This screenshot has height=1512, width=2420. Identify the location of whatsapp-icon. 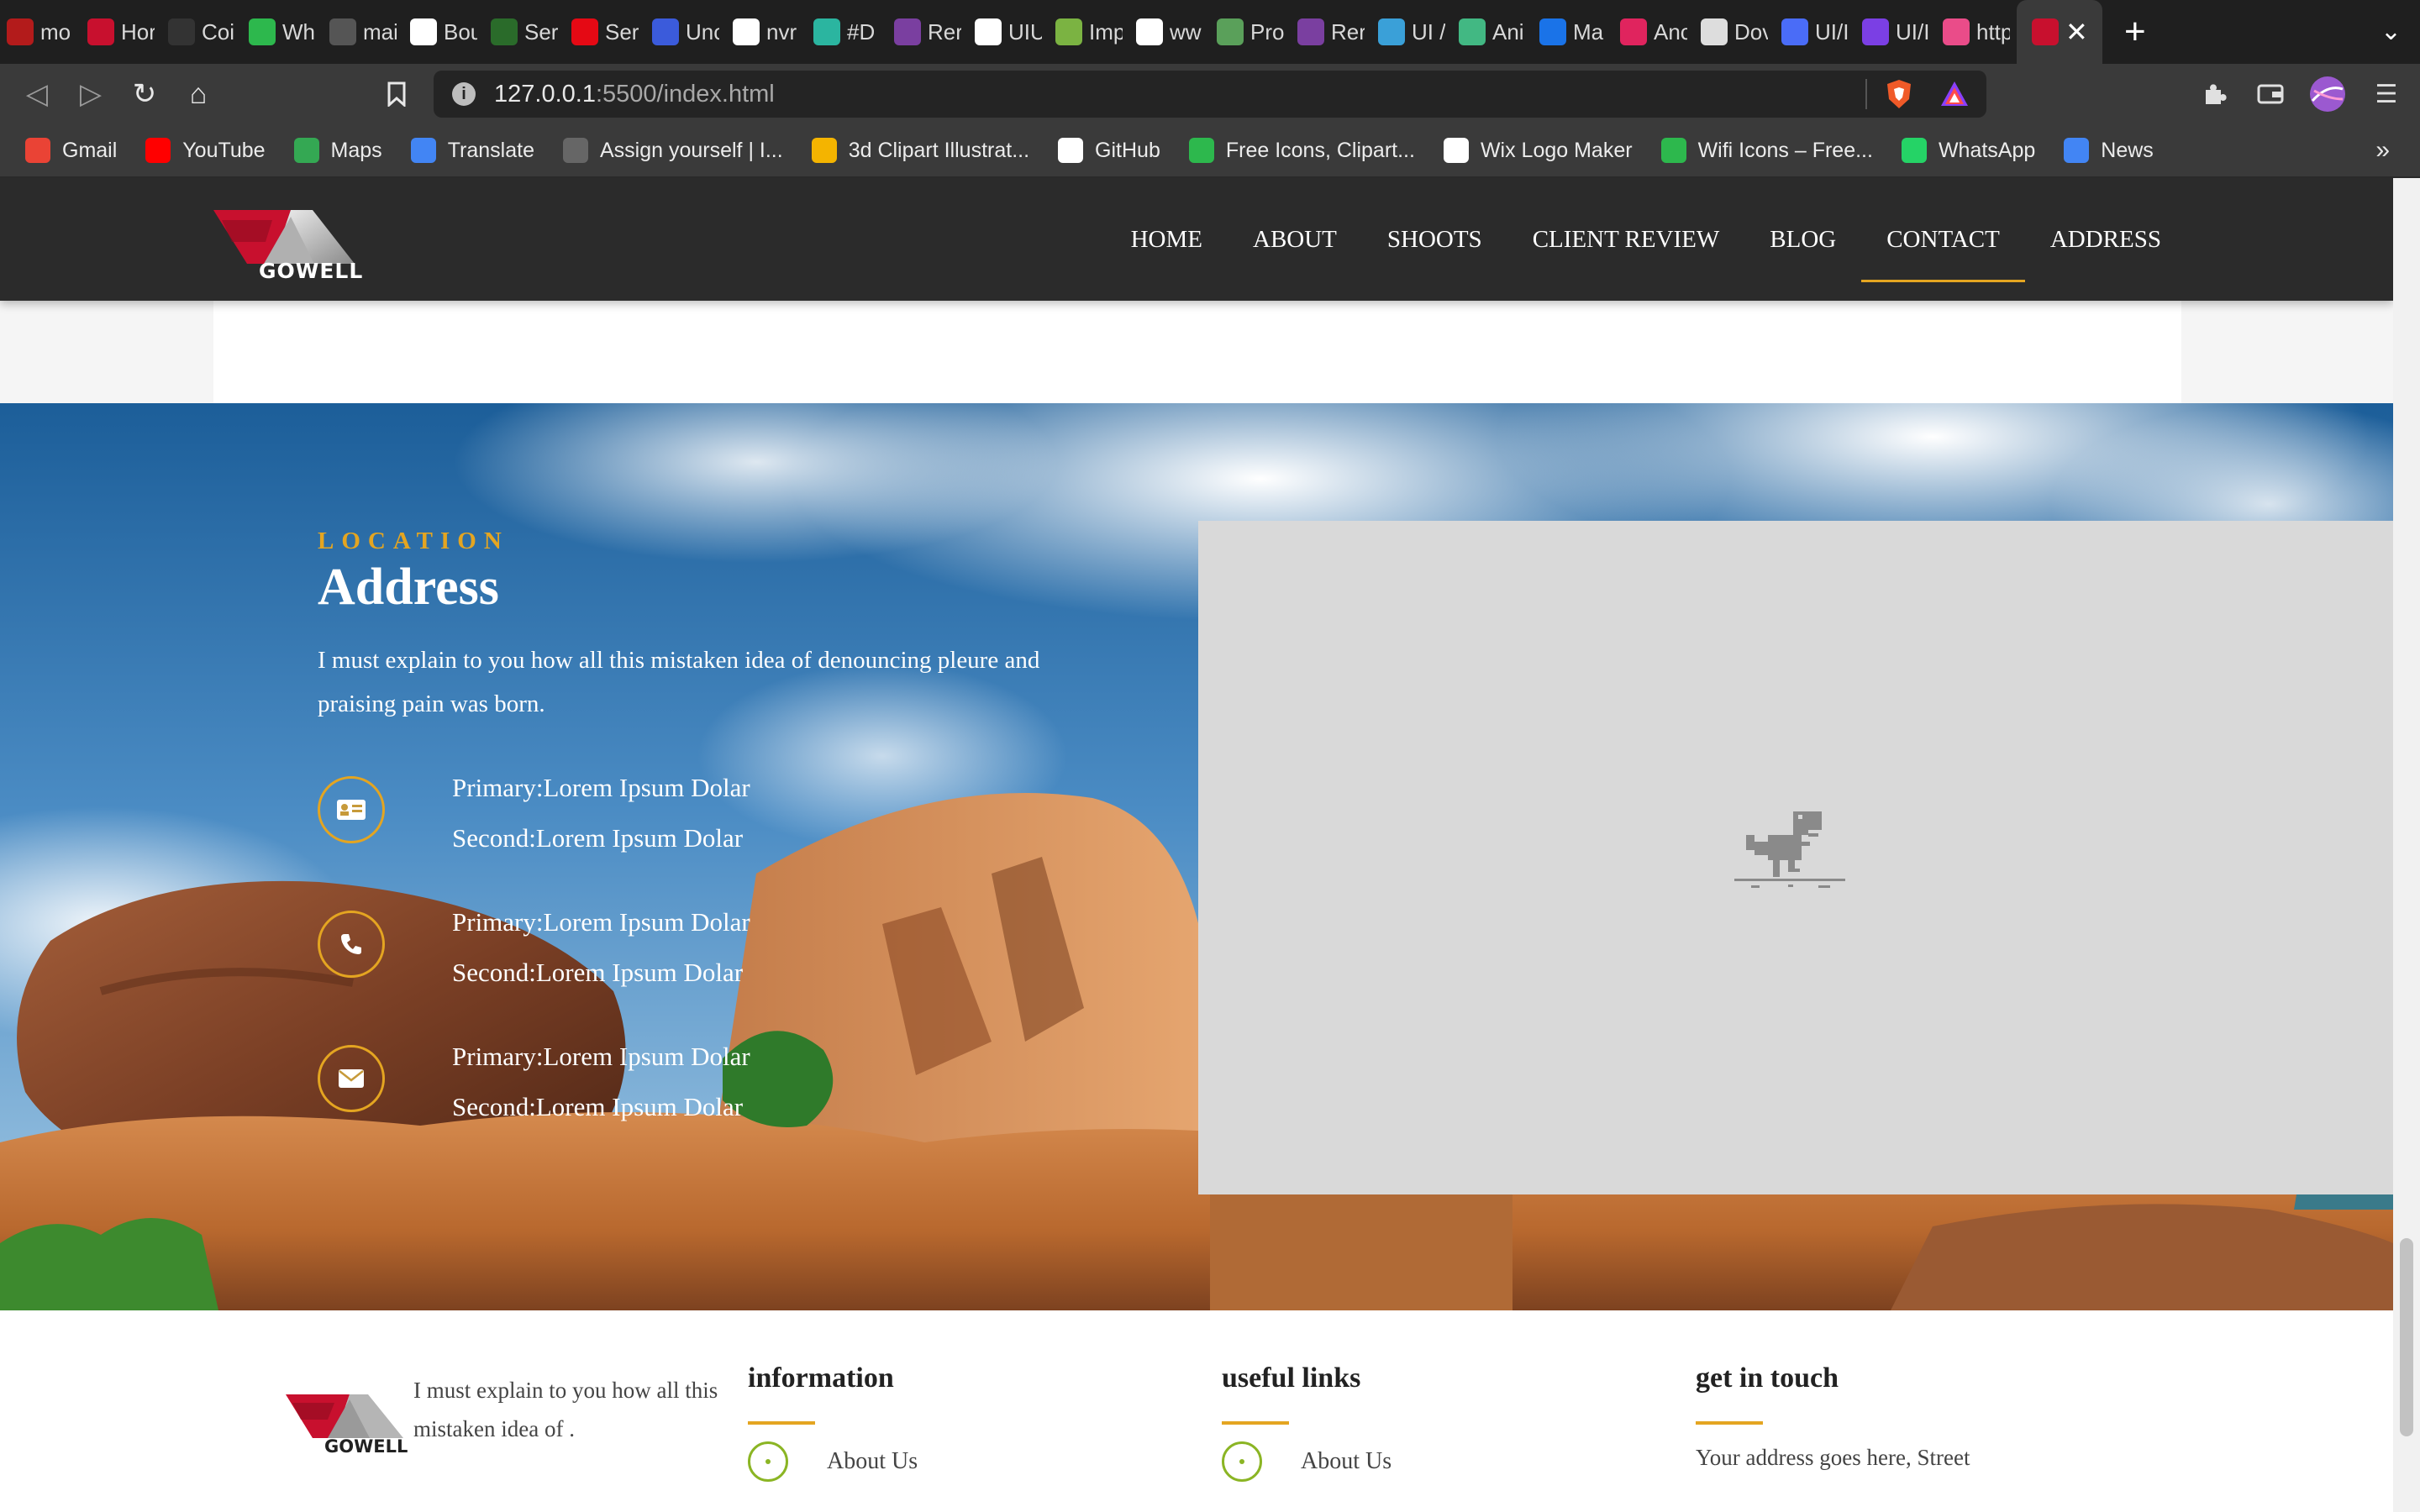
(1914, 150).